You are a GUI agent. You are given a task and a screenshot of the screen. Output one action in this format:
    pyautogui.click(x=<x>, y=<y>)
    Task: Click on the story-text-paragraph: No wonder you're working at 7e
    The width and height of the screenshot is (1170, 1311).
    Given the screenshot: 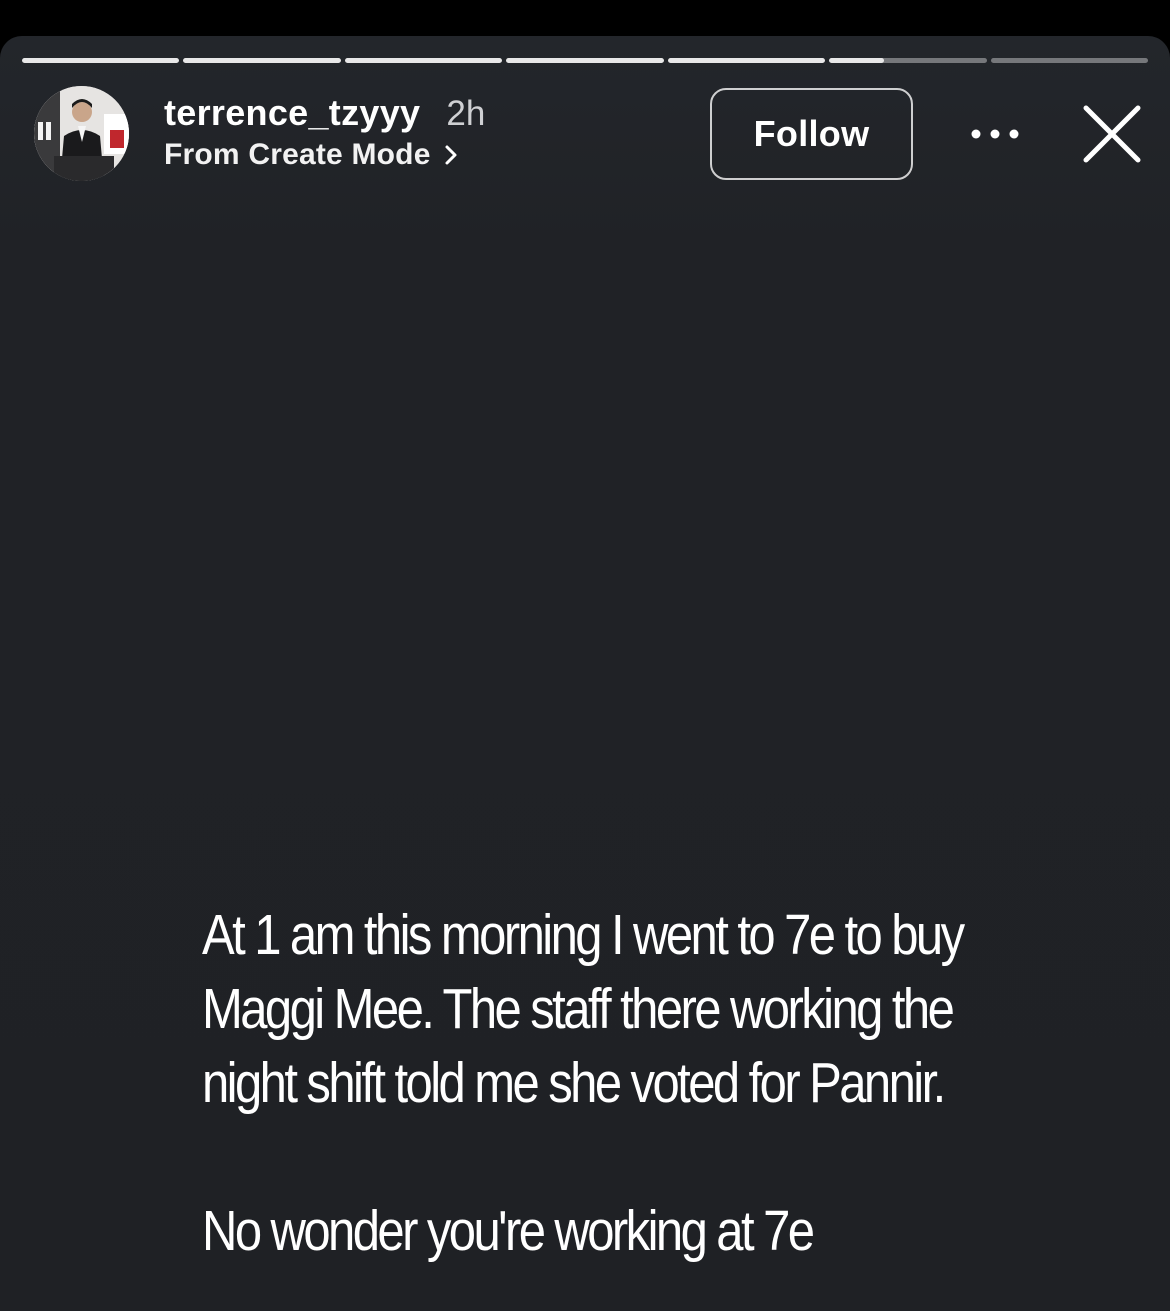 What is the action you would take?
    pyautogui.click(x=508, y=1231)
    